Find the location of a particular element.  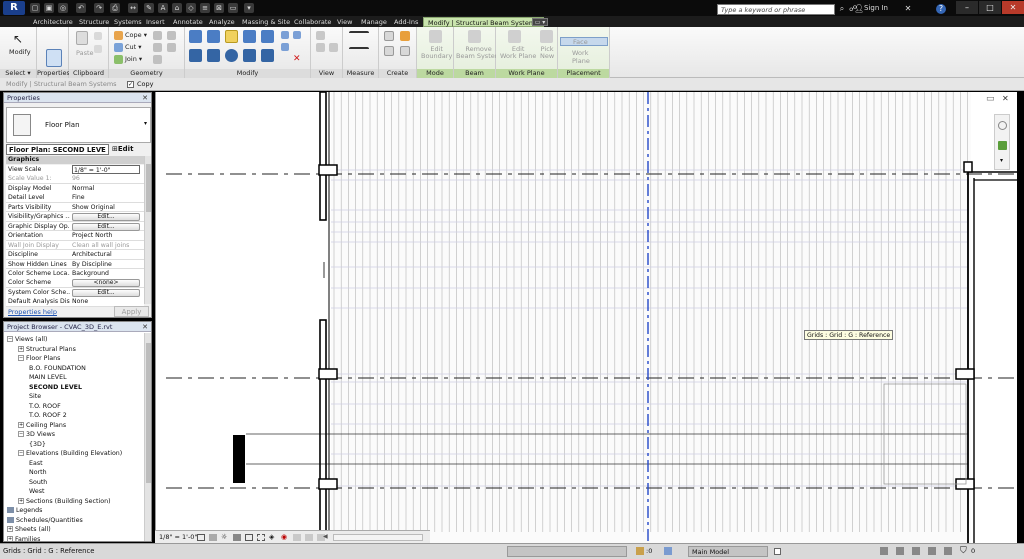

browser-item: − Views (all) is located at coordinates (27, 340).